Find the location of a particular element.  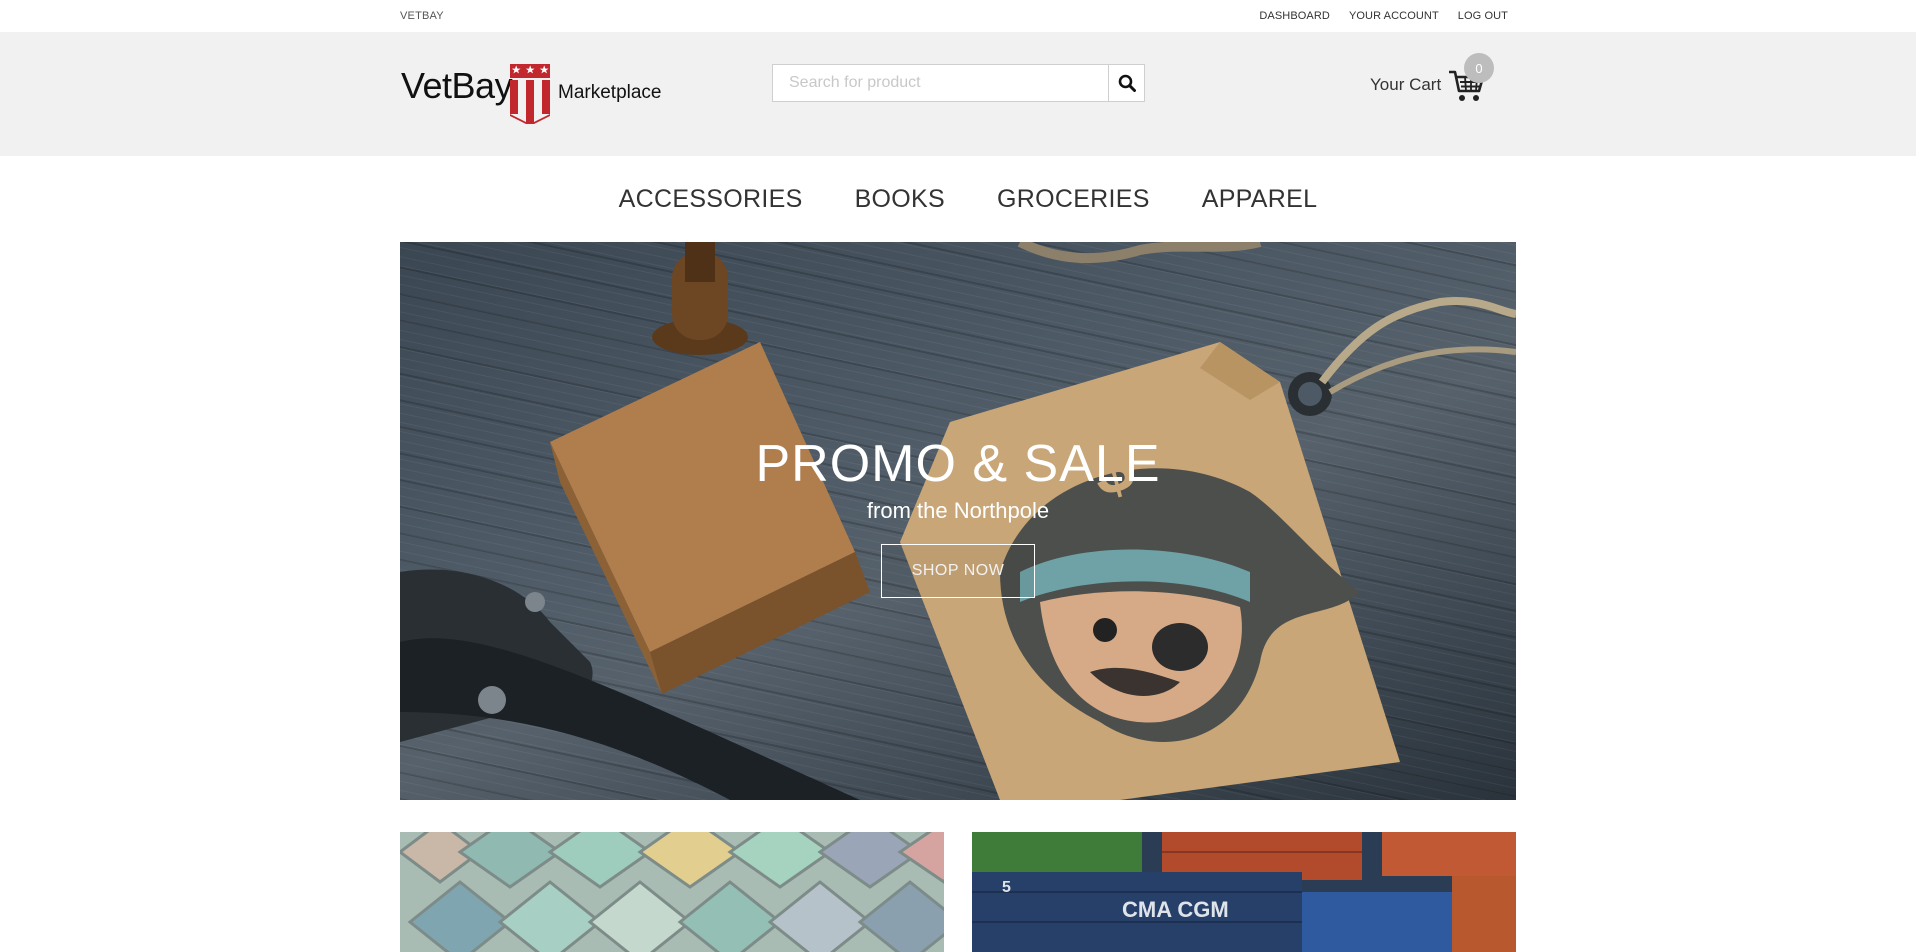

hero-subtitle: from the Northpole is located at coordinates (958, 510).